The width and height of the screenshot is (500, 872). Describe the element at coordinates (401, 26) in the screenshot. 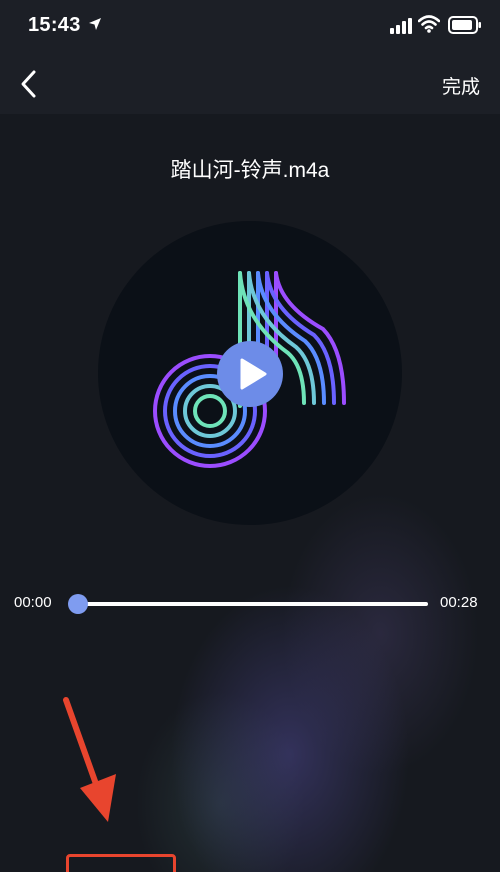

I see `cellular-signal-icon` at that location.